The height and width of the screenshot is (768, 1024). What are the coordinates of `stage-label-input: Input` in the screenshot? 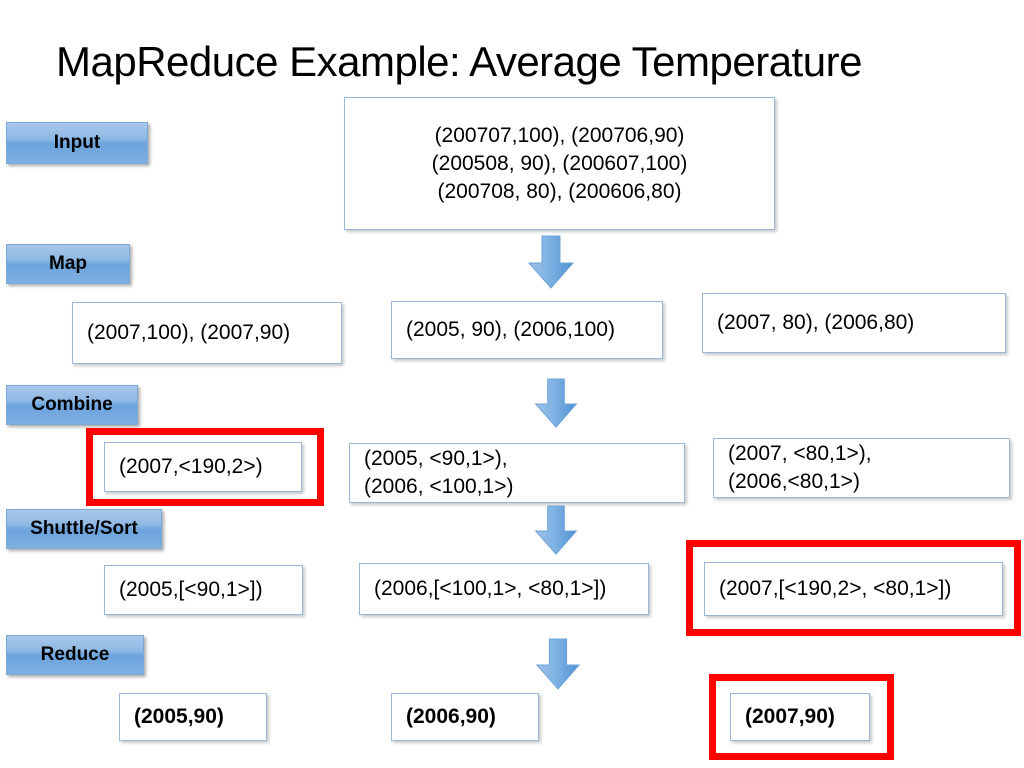 It's located at (77, 143).